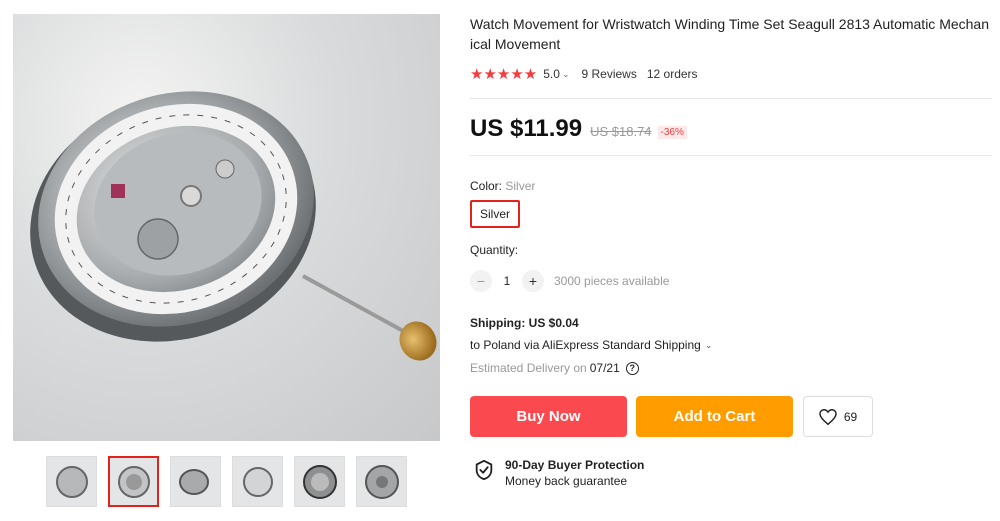 The height and width of the screenshot is (521, 1000). What do you see at coordinates (520, 186) in the screenshot?
I see `color-selected-value: Silver` at bounding box center [520, 186].